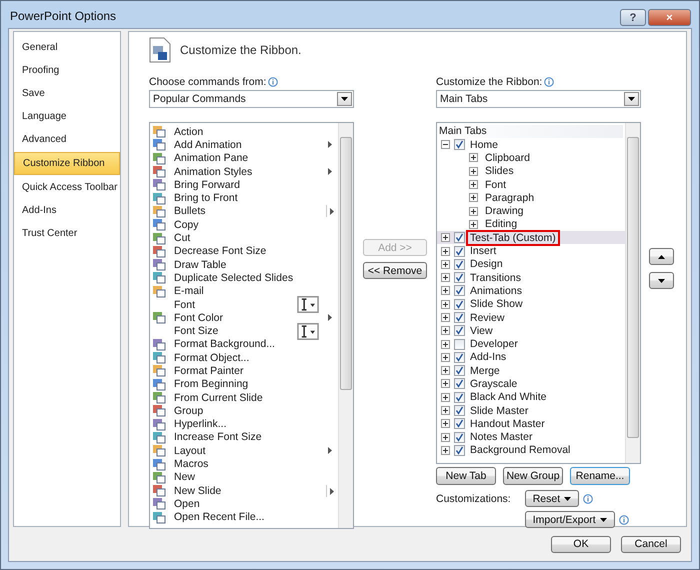 This screenshot has width=700, height=570. Describe the element at coordinates (581, 544) in the screenshot. I see `ok-button: OK` at that location.